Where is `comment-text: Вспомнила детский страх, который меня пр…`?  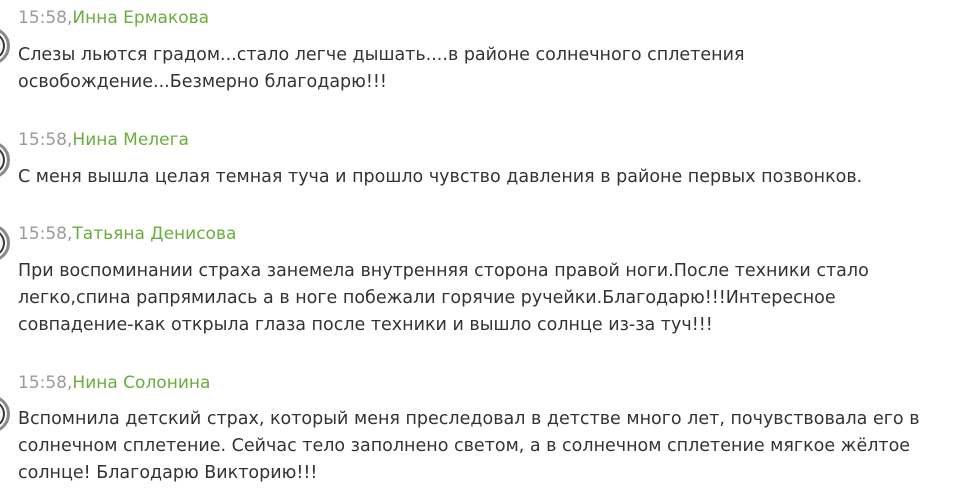
comment-text: Вспомнила детский страх, который меня пр… is located at coordinates (469, 446).